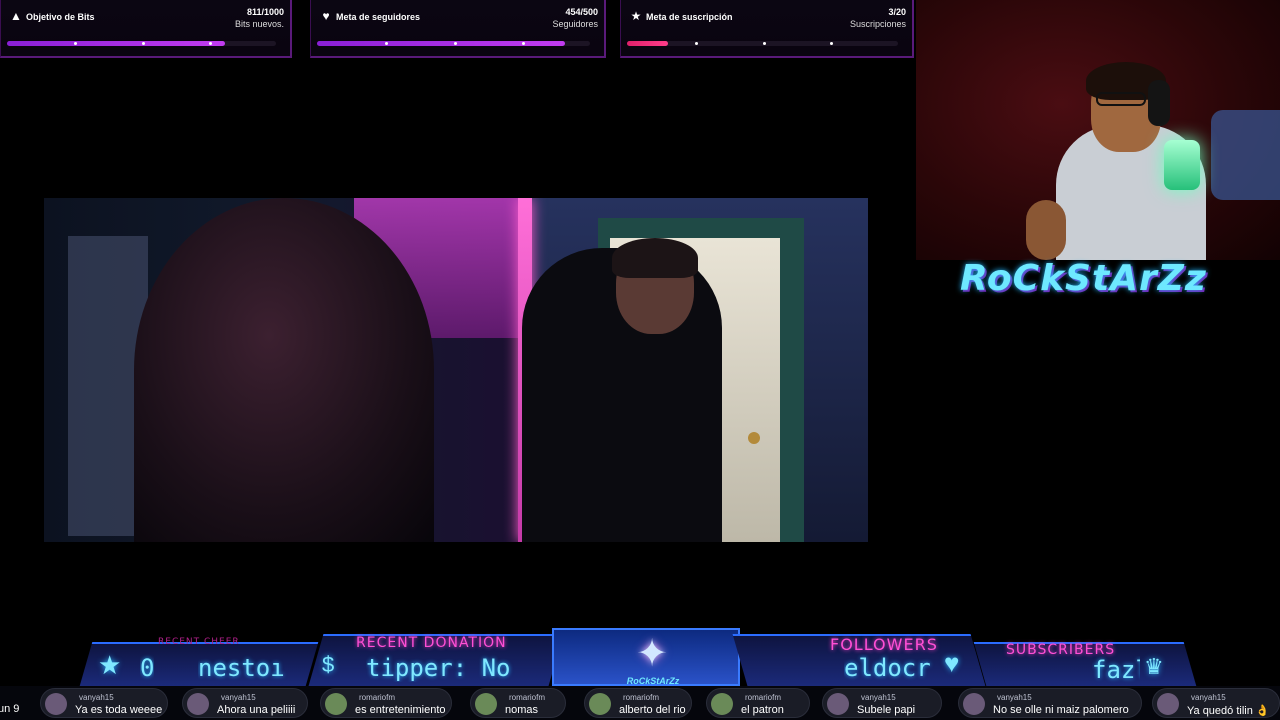 This screenshot has height=720, width=1280. What do you see at coordinates (119, 710) in the screenshot?
I see `chat-message-text: Ya es toda weeee` at bounding box center [119, 710].